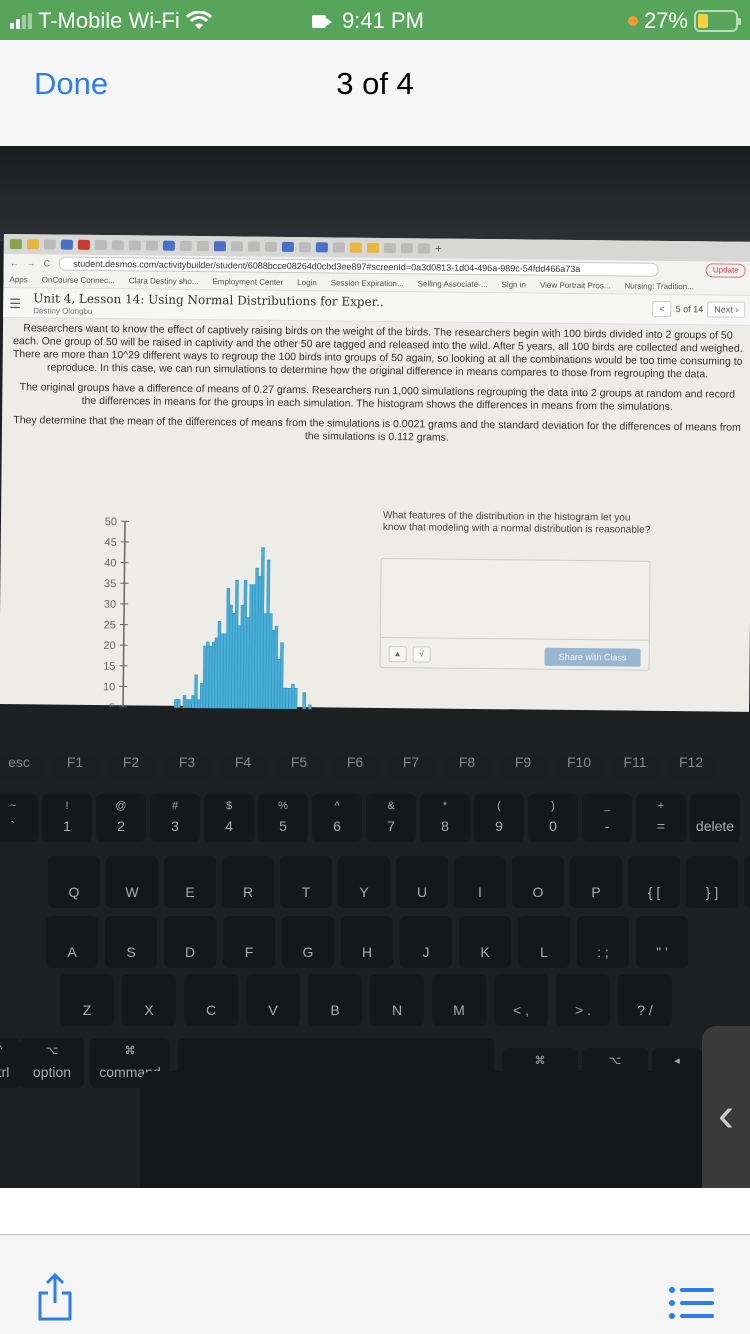  Describe the element at coordinates (307, 282) in the screenshot. I see `bookmark: Login` at that location.